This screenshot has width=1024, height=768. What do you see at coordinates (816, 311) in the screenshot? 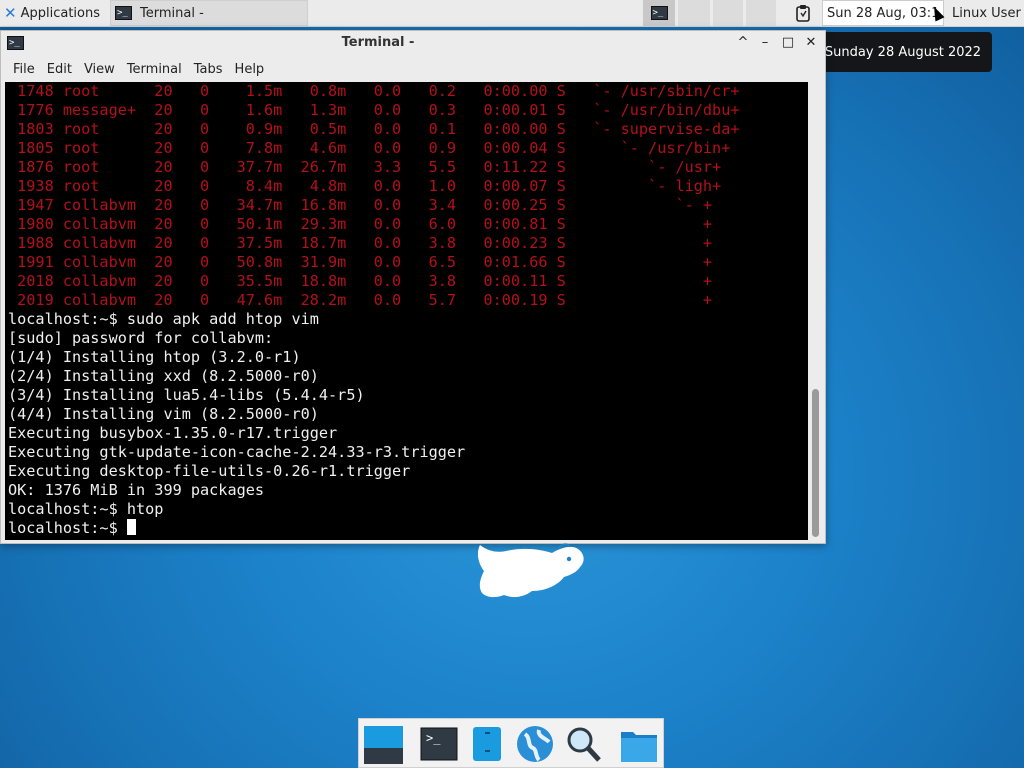
I see `terminal-scrollbar` at bounding box center [816, 311].